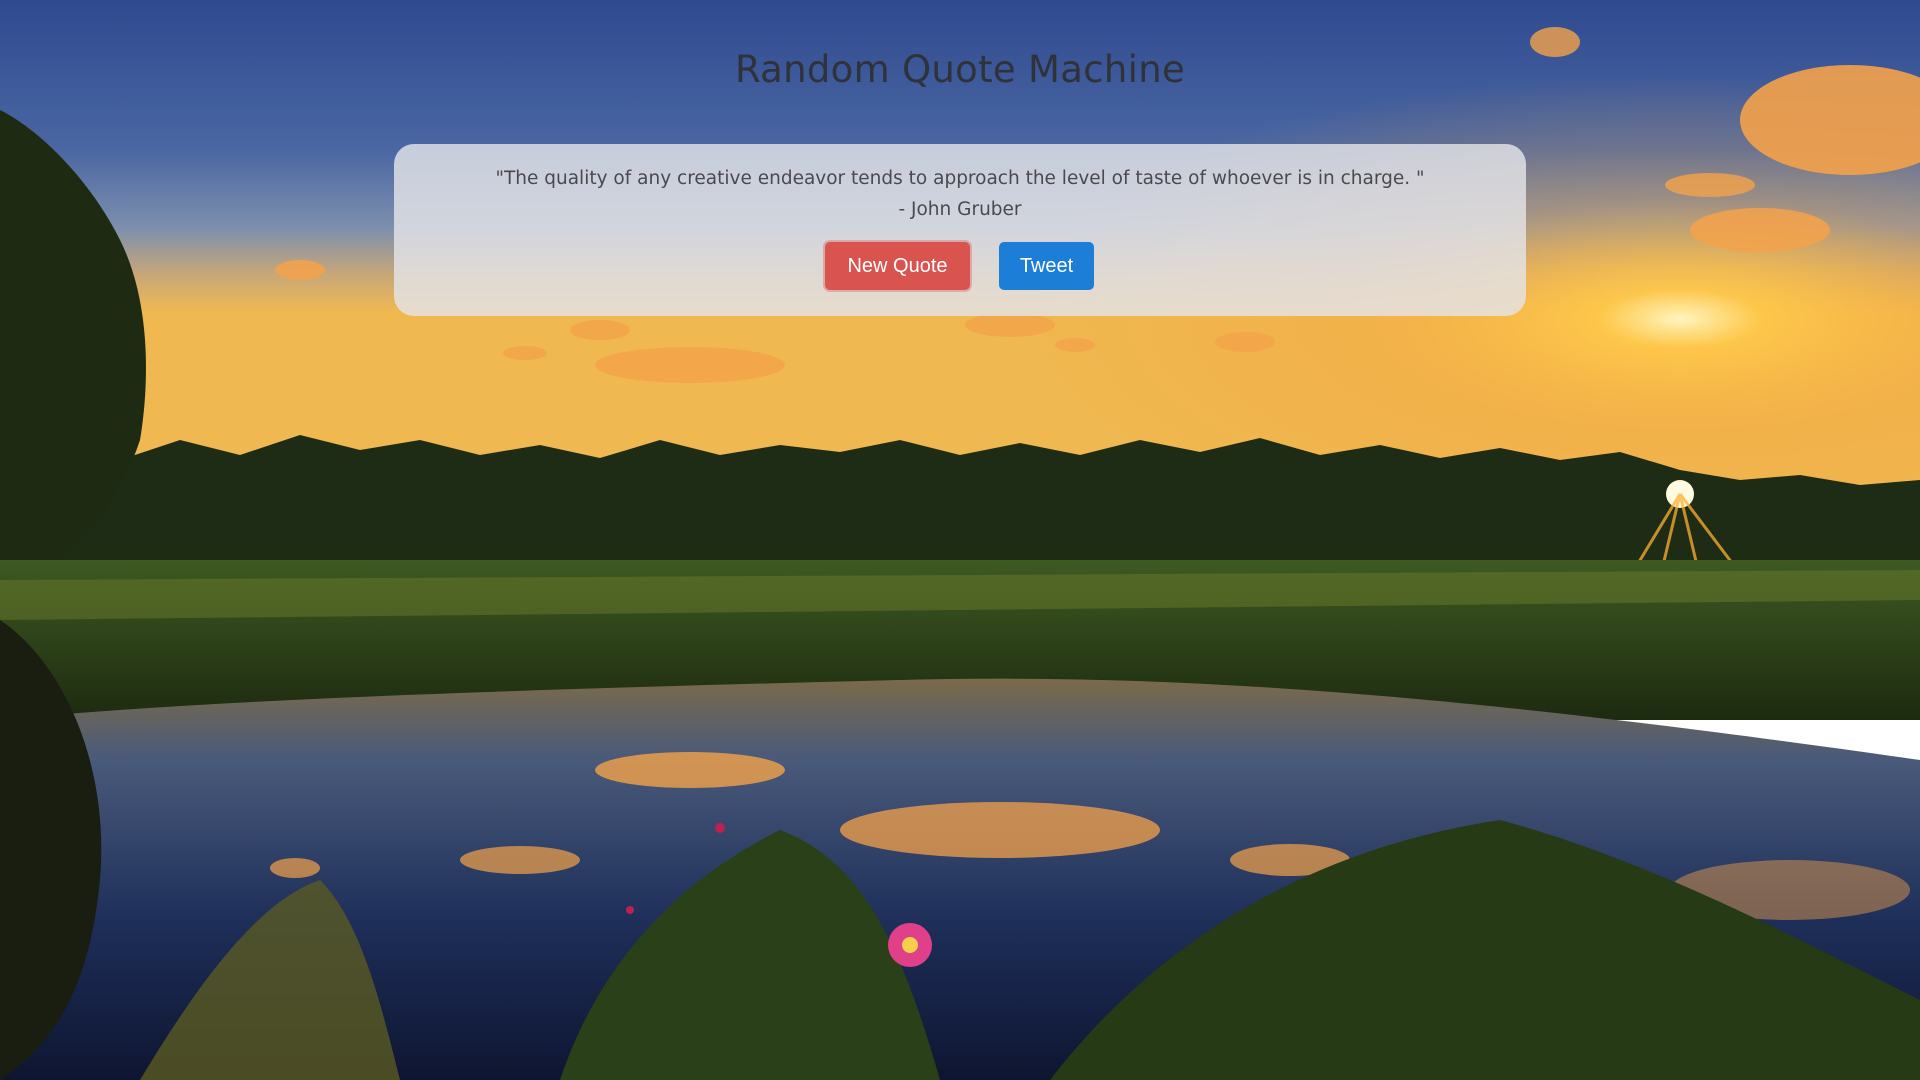 The image size is (1920, 1080). Describe the element at coordinates (960, 69) in the screenshot. I see `page-title: Random Quote Machine` at that location.